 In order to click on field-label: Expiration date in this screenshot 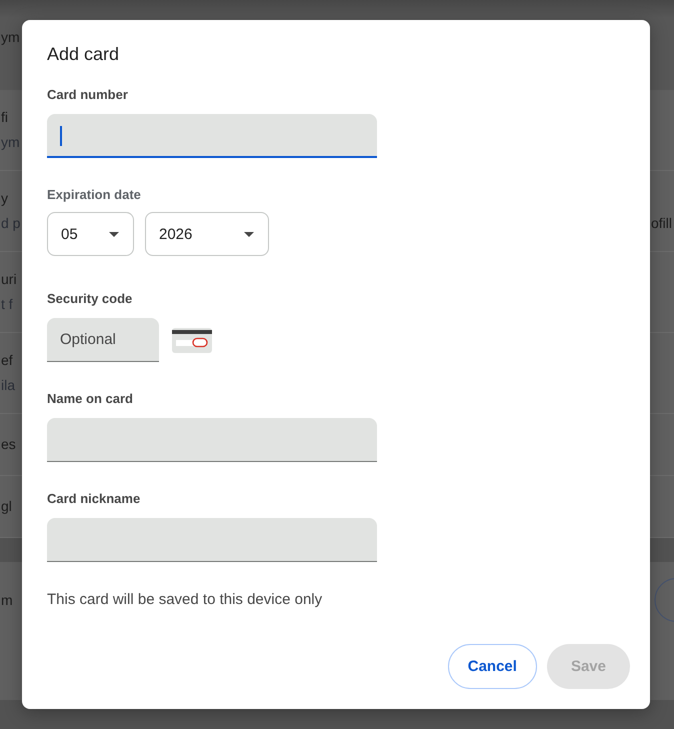, I will do `click(94, 195)`.